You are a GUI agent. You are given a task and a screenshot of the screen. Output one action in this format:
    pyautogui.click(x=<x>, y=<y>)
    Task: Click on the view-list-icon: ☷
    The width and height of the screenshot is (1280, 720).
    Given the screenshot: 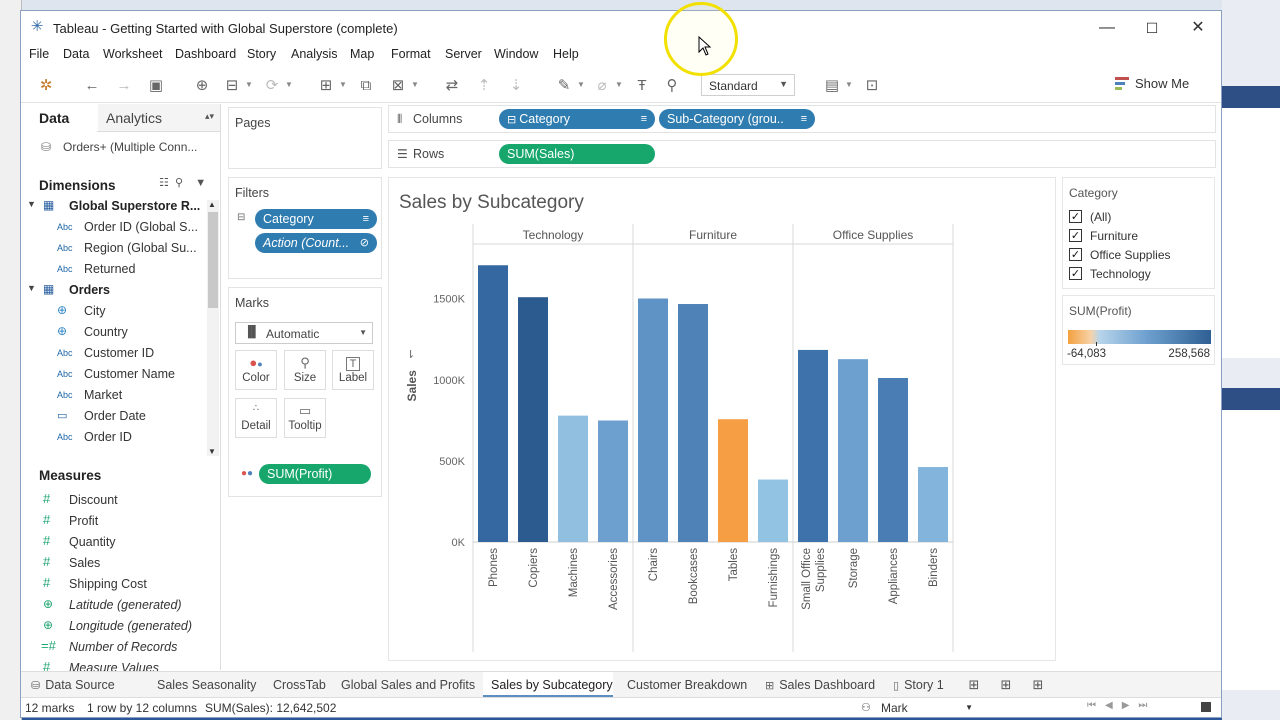 What is the action you would take?
    pyautogui.click(x=164, y=183)
    